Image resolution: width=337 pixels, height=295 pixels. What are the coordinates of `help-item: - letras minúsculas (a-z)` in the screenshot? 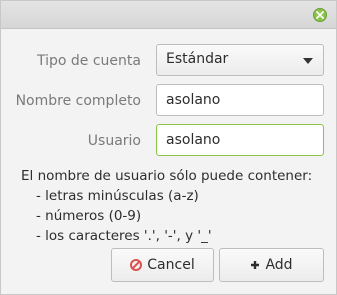 It's located at (117, 196).